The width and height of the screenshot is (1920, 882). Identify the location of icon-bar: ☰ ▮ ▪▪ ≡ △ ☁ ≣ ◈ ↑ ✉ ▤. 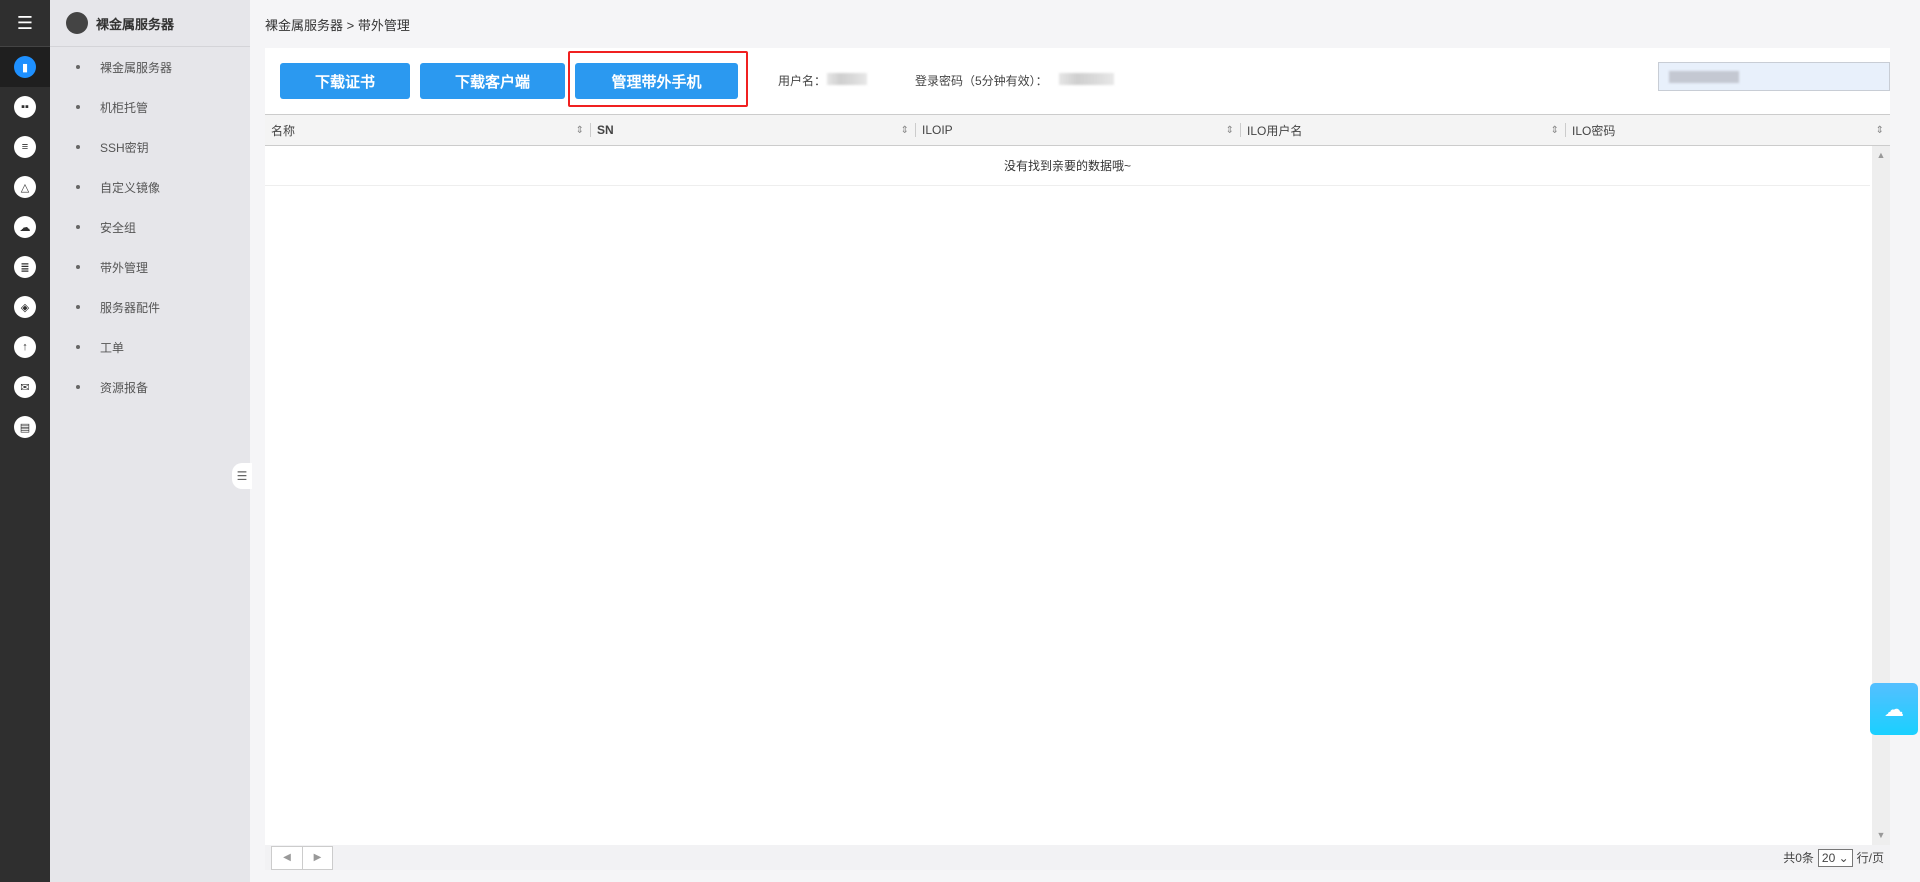
(25, 441).